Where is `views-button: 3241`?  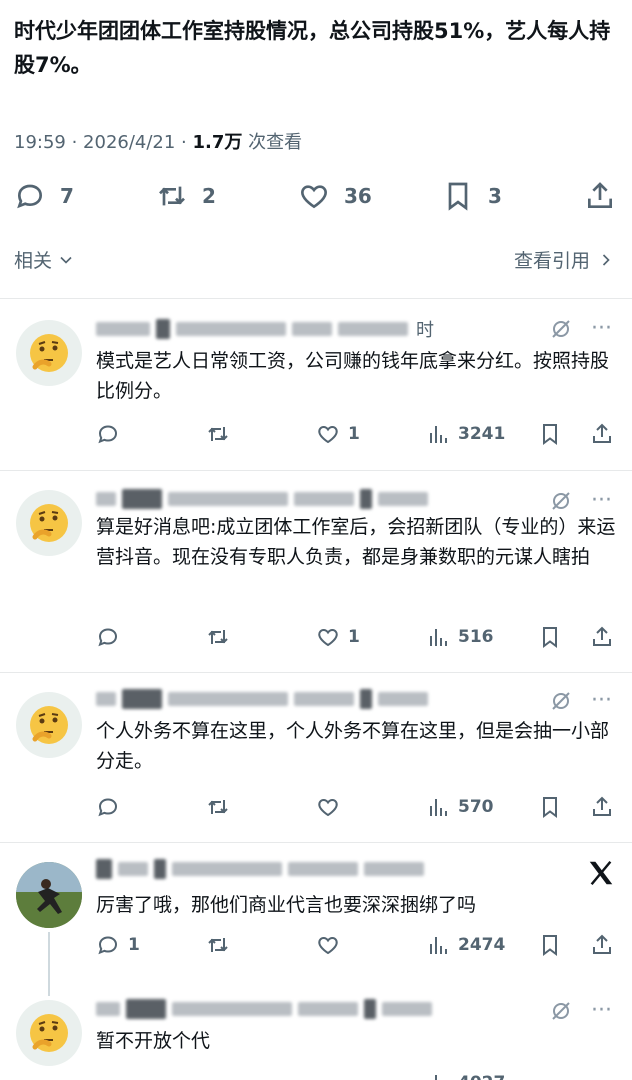 views-button: 3241 is located at coordinates (465, 434).